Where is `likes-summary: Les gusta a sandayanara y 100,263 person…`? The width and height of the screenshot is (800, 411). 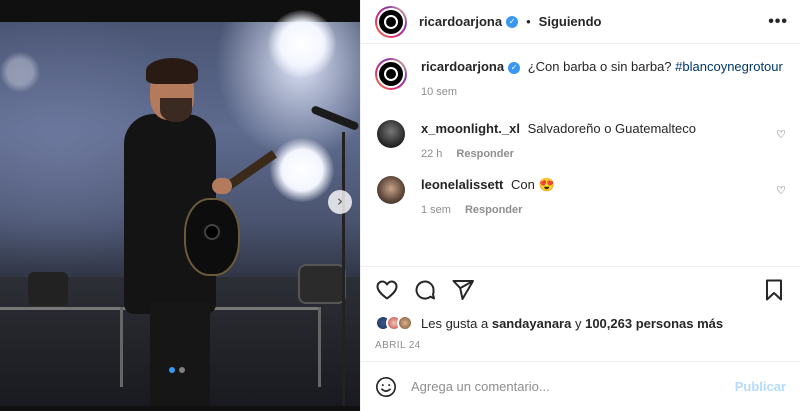
likes-summary: Les gusta a sandayanara y 100,263 person… is located at coordinates (580, 323).